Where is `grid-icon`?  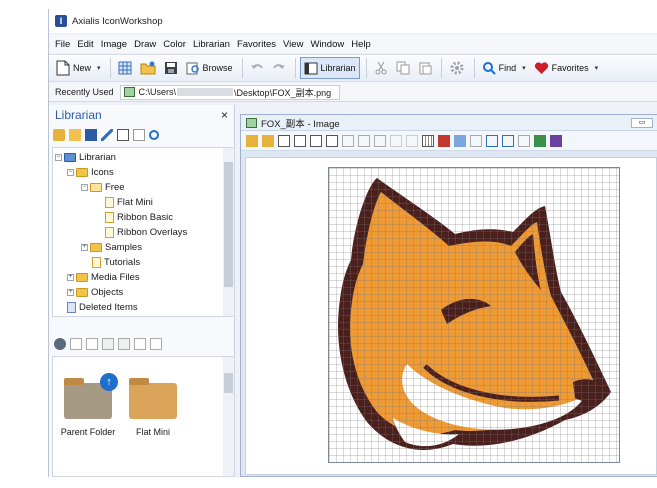 grid-icon is located at coordinates (91, 135).